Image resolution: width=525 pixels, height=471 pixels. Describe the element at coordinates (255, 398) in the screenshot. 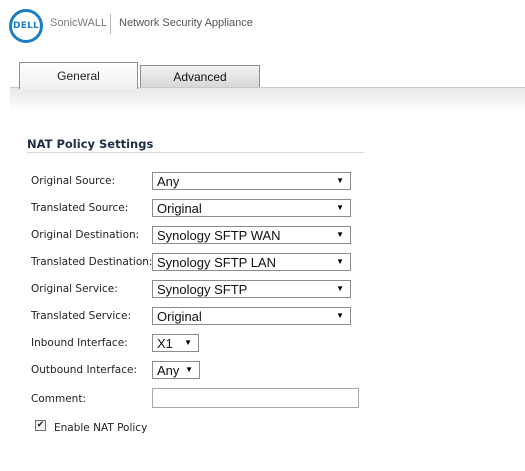

I see `comment-input` at that location.